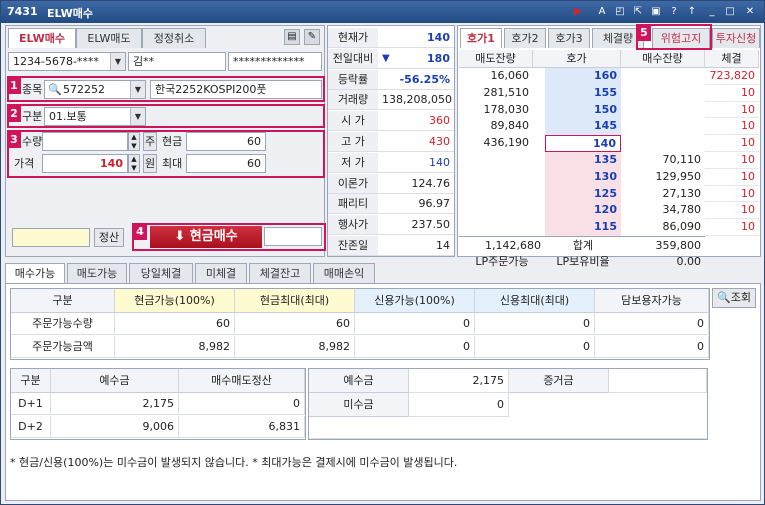  What do you see at coordinates (656, 12) in the screenshot?
I see `restore-icon: ▣` at bounding box center [656, 12].